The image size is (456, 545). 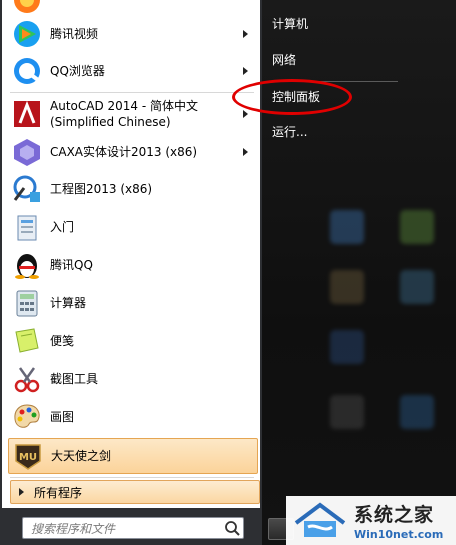 What do you see at coordinates (101, 189) in the screenshot?
I see `program-label: 工程图2013 (x86)` at bounding box center [101, 189].